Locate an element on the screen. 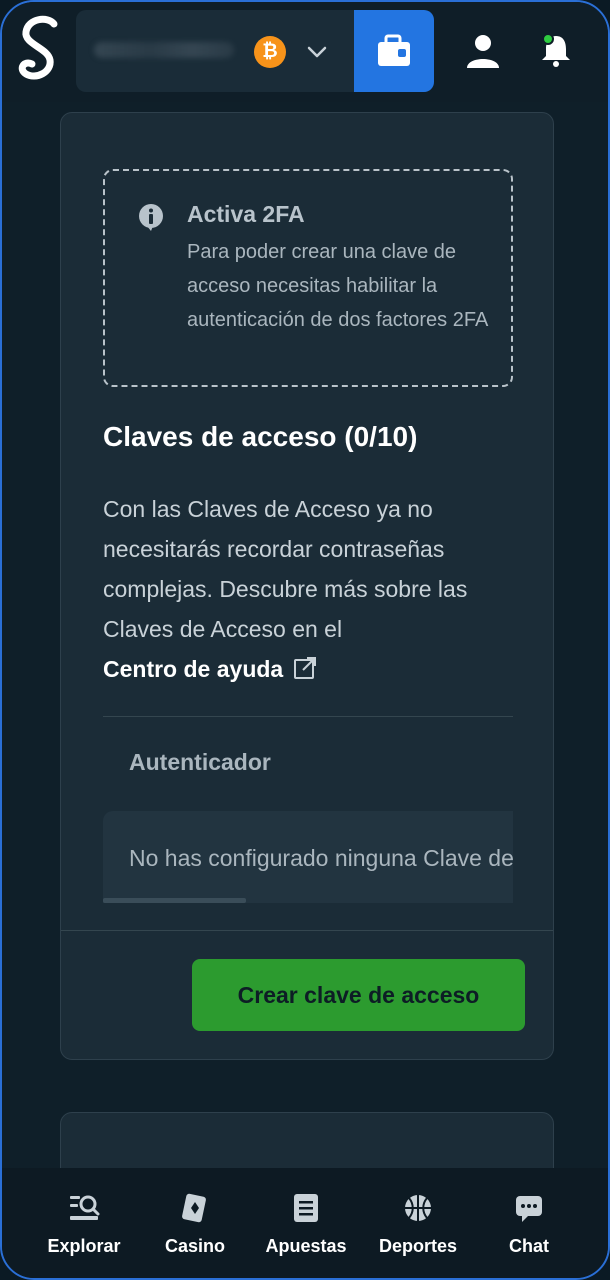  nav-item-casino: Casino is located at coordinates (195, 1223).